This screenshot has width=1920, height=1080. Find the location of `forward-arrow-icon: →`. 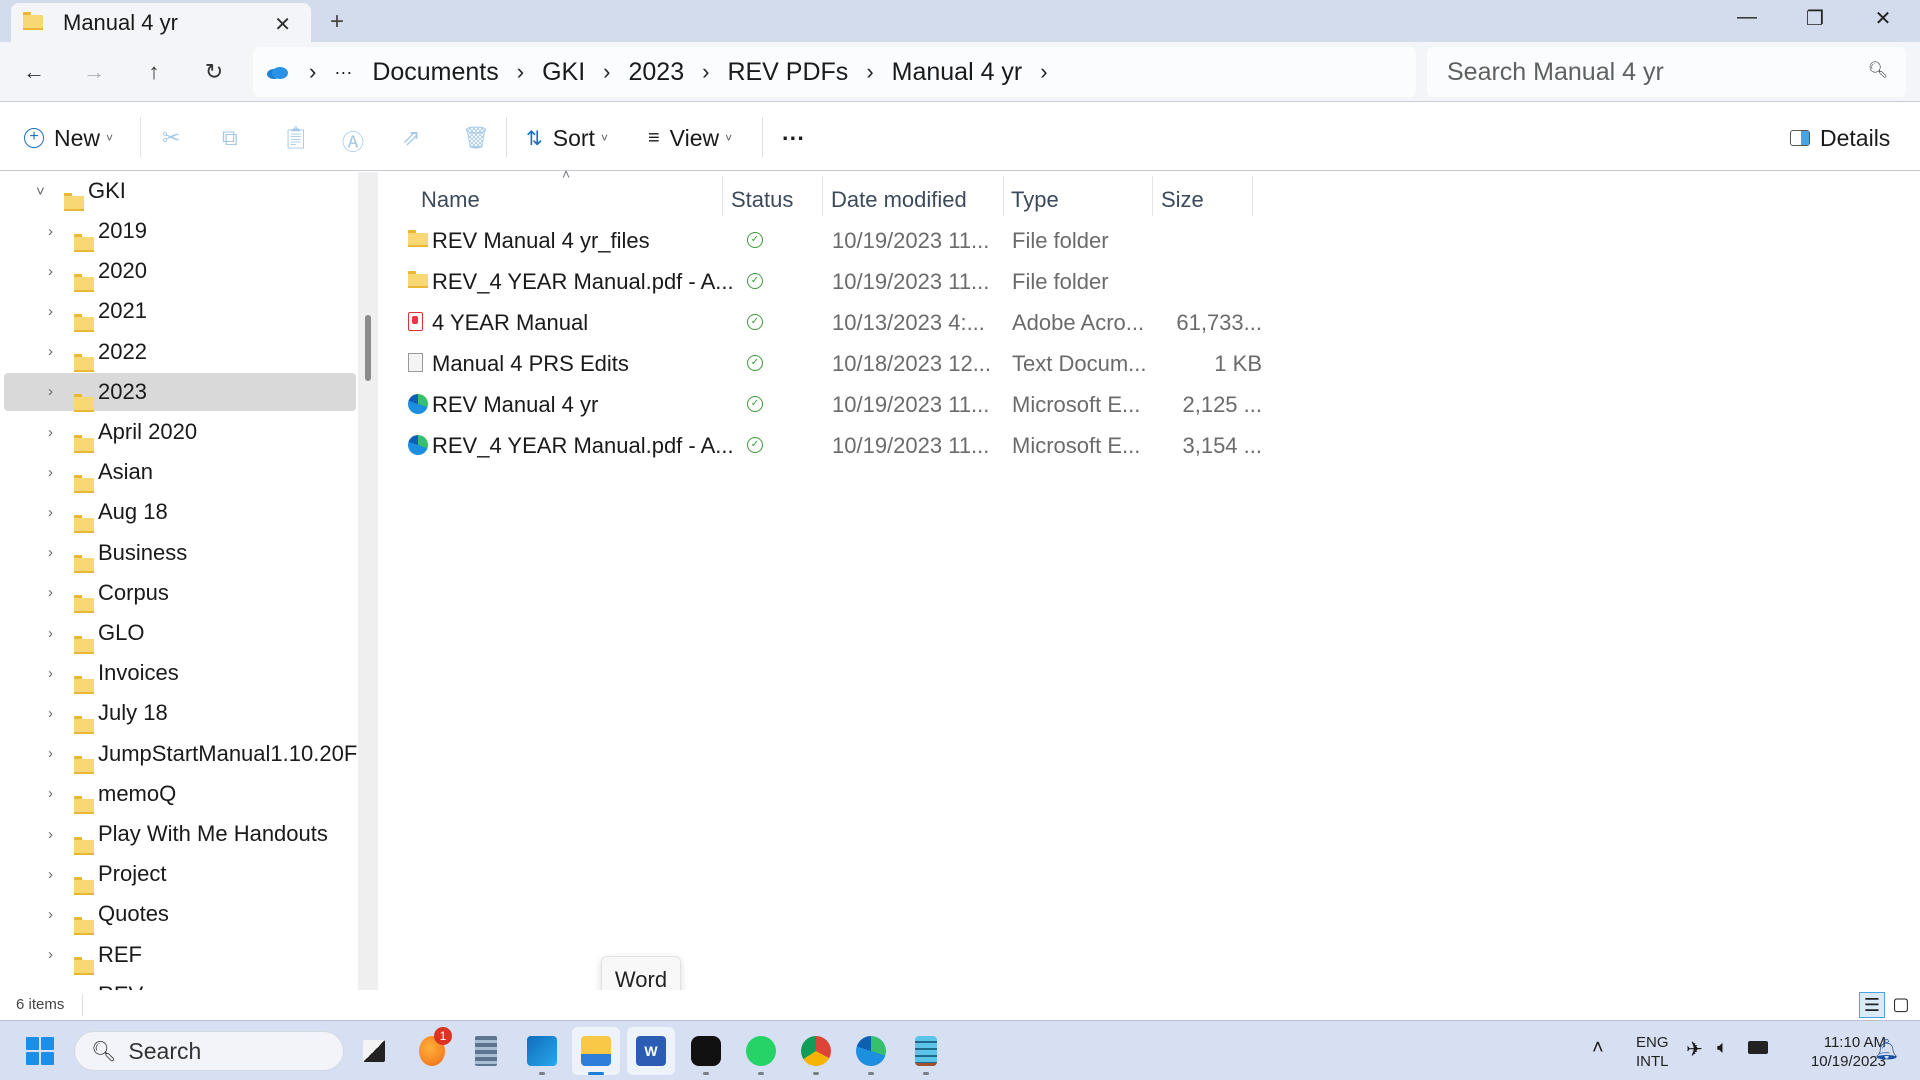

forward-arrow-icon: → is located at coordinates (94, 72).